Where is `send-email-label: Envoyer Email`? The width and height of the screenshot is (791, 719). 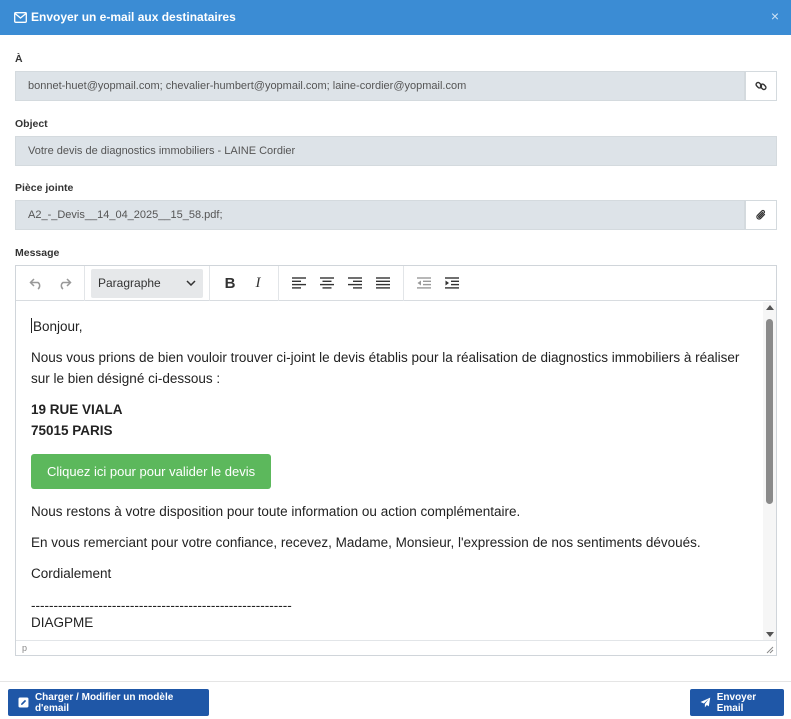 send-email-label: Envoyer Email is located at coordinates (736, 702).